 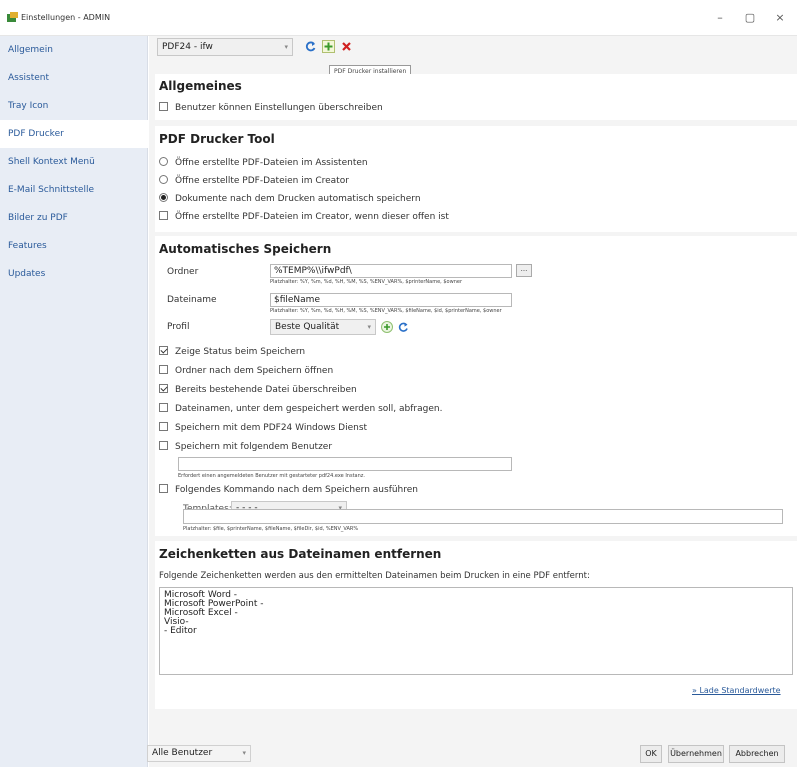 What do you see at coordinates (246, 371) in the screenshot?
I see `checkbox-open-folder: Ordner nach dem Speichern öffnen` at bounding box center [246, 371].